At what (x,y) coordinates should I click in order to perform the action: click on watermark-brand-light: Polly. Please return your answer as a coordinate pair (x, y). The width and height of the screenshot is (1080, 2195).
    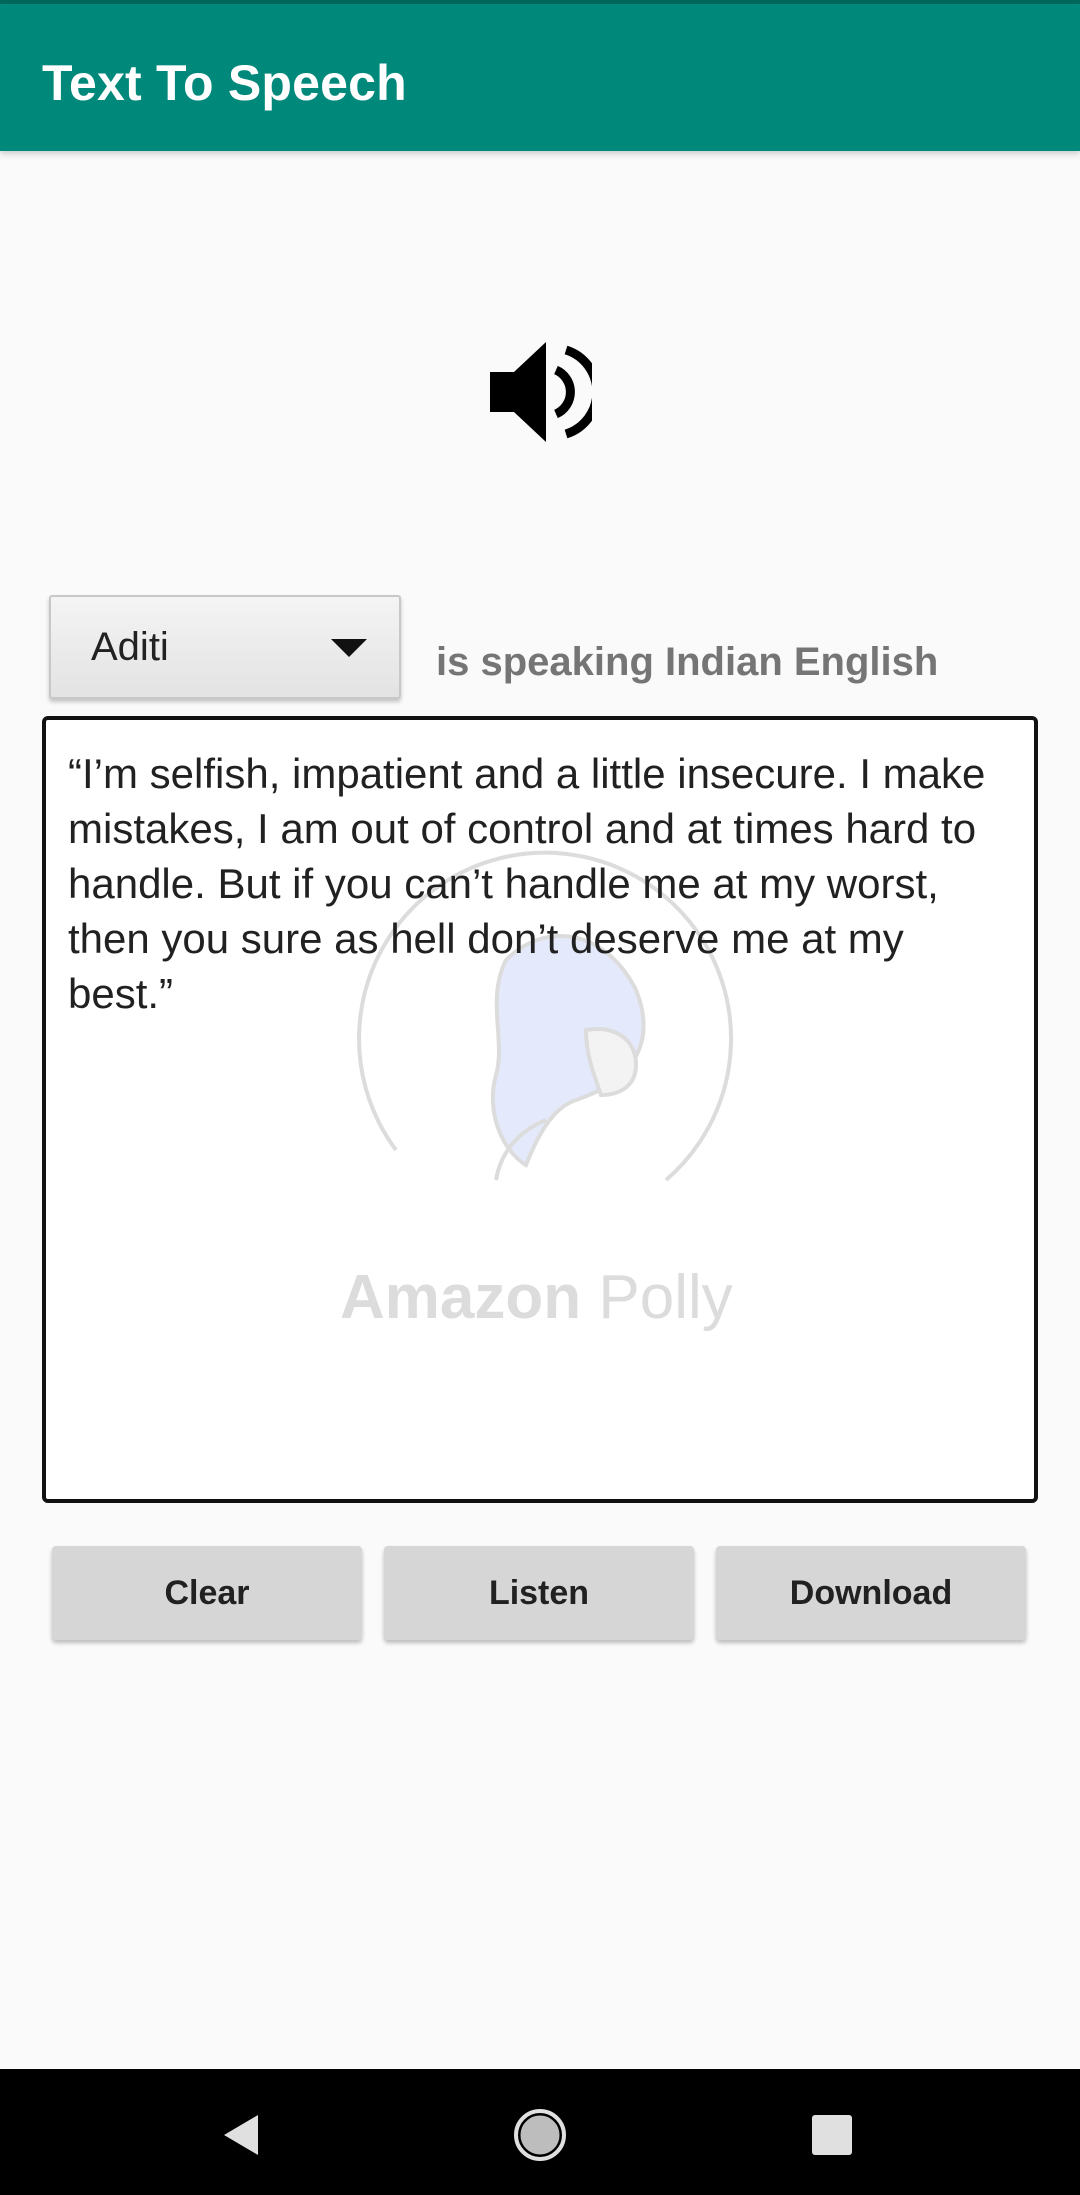
    Looking at the image, I should click on (665, 1297).